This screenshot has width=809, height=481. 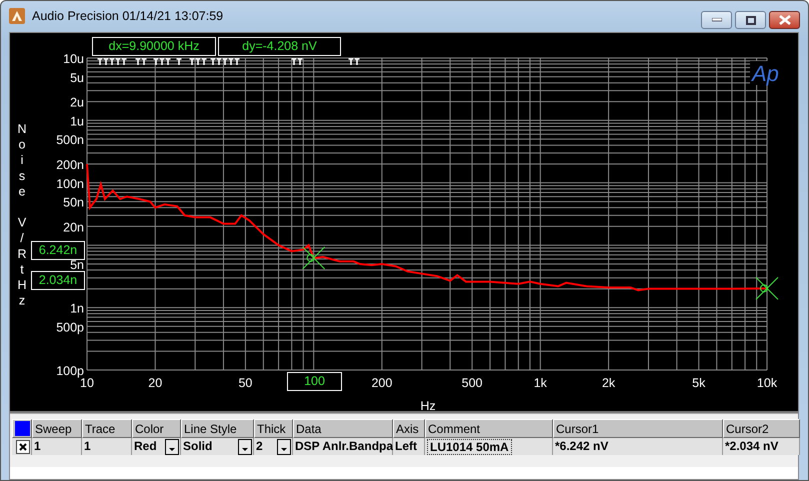 I want to click on maximize-icon, so click(x=751, y=20).